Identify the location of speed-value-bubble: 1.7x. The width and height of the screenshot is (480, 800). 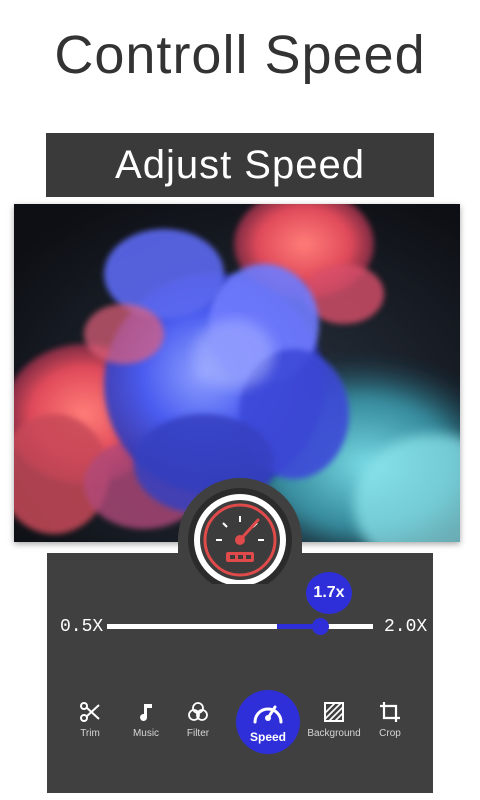
(329, 593).